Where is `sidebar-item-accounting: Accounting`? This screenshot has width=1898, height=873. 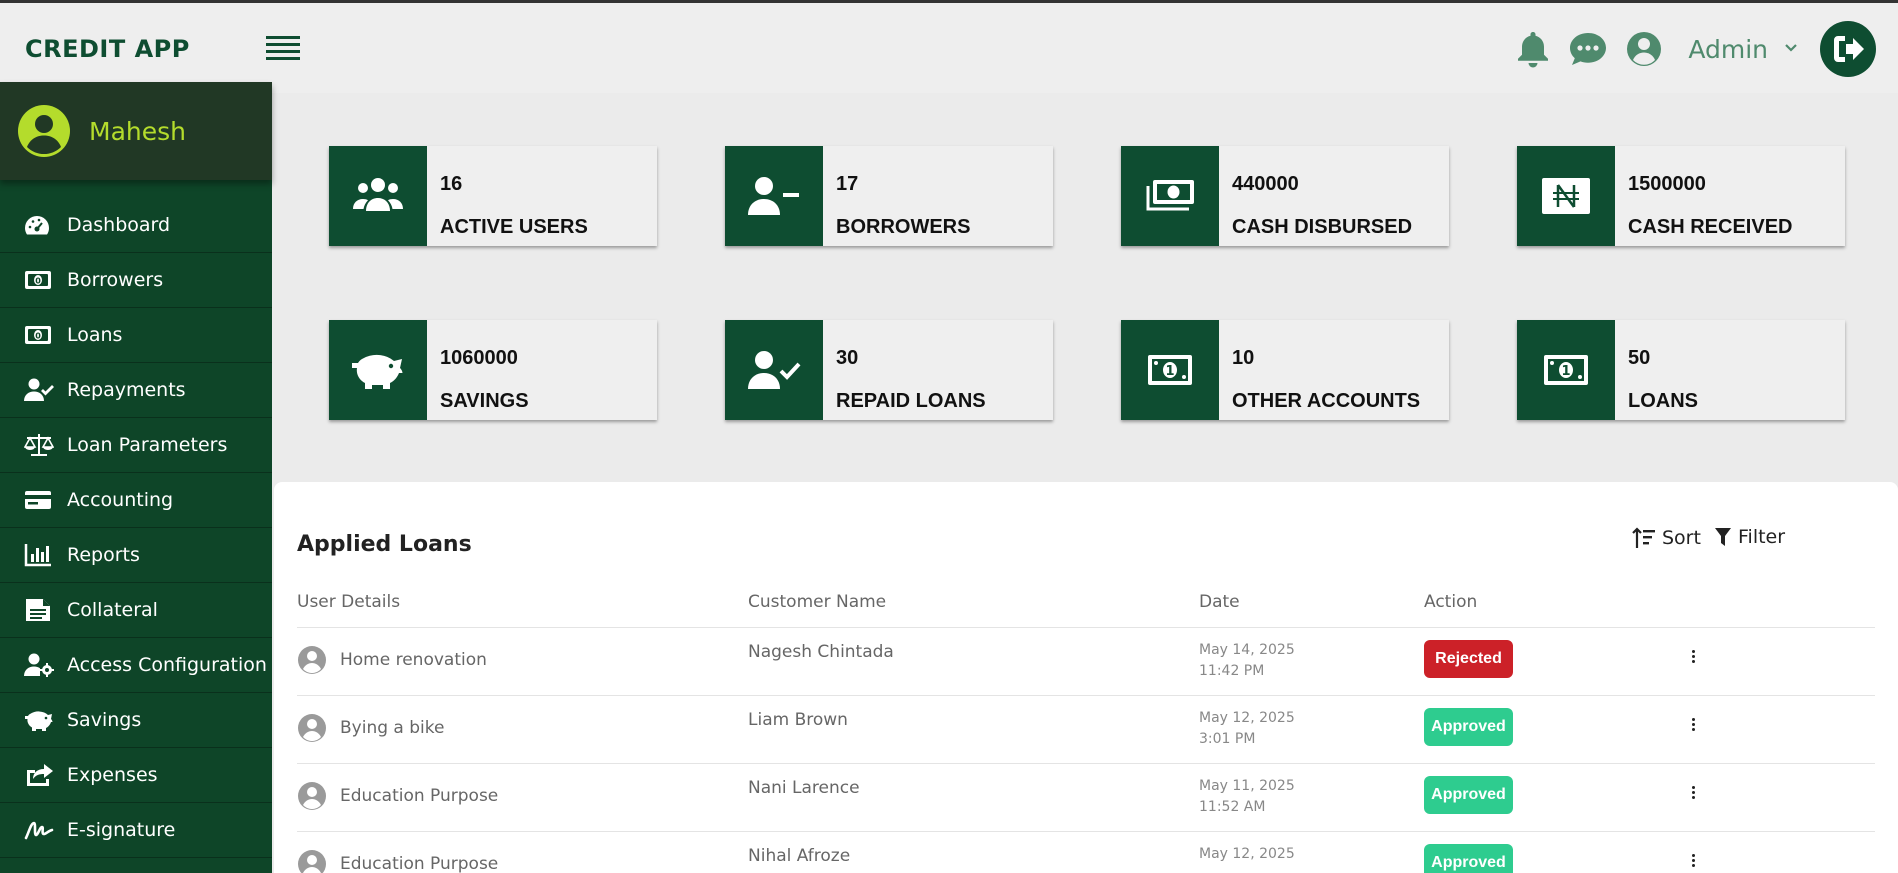
sidebar-item-accounting: Accounting is located at coordinates (136, 500).